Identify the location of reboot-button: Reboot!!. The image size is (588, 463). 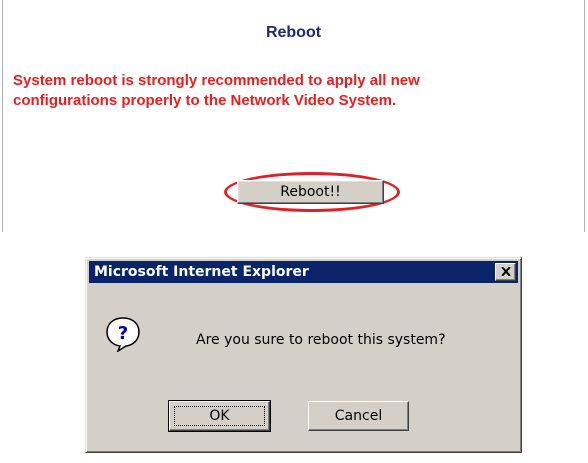
(310, 192).